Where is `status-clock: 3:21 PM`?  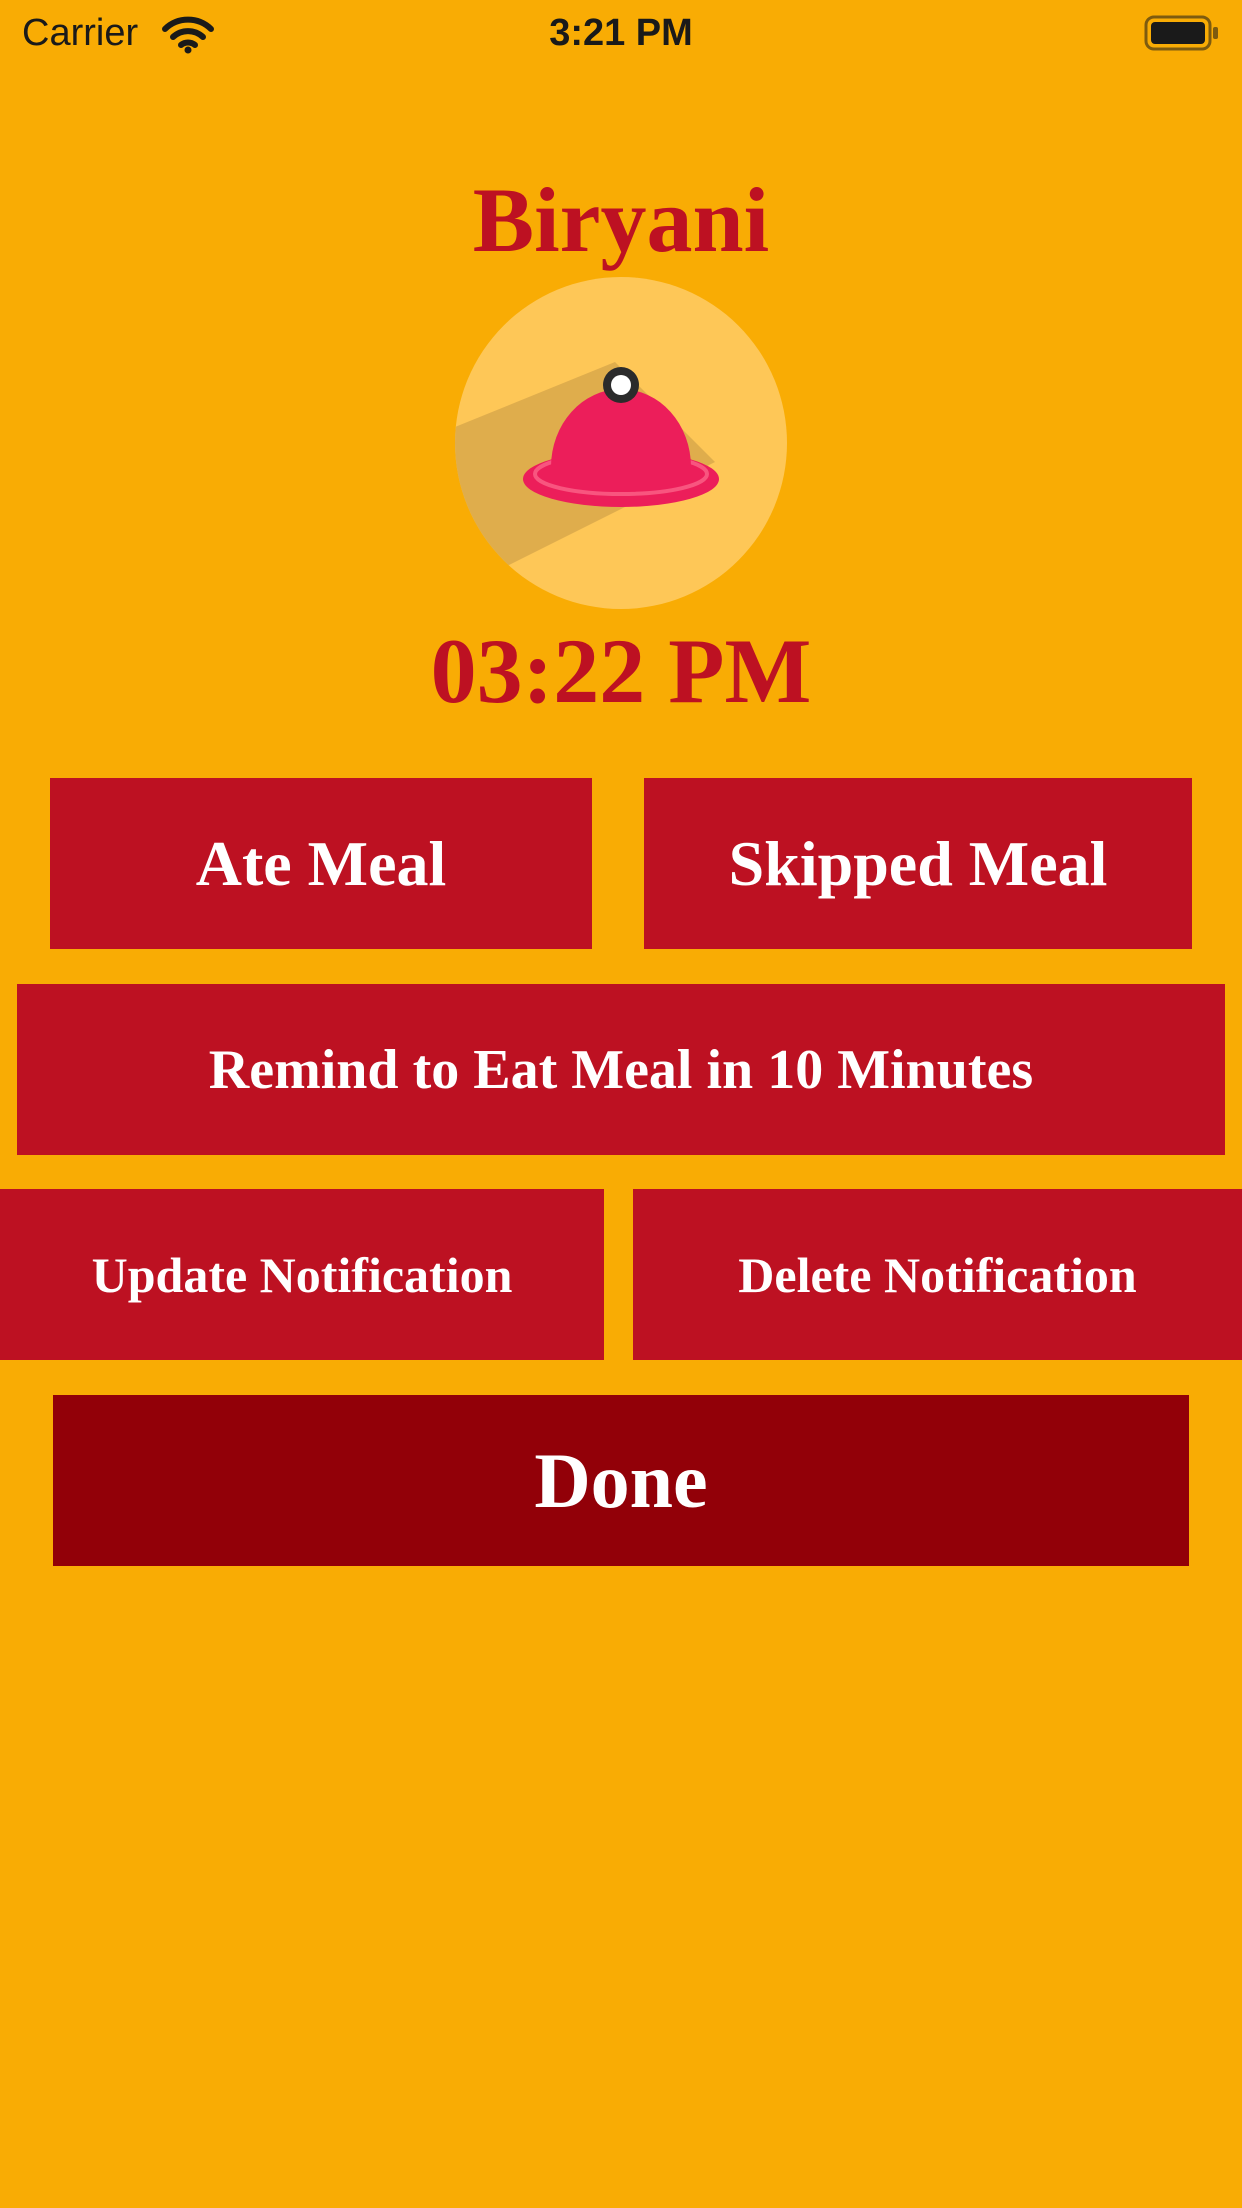 status-clock: 3:21 PM is located at coordinates (621, 33).